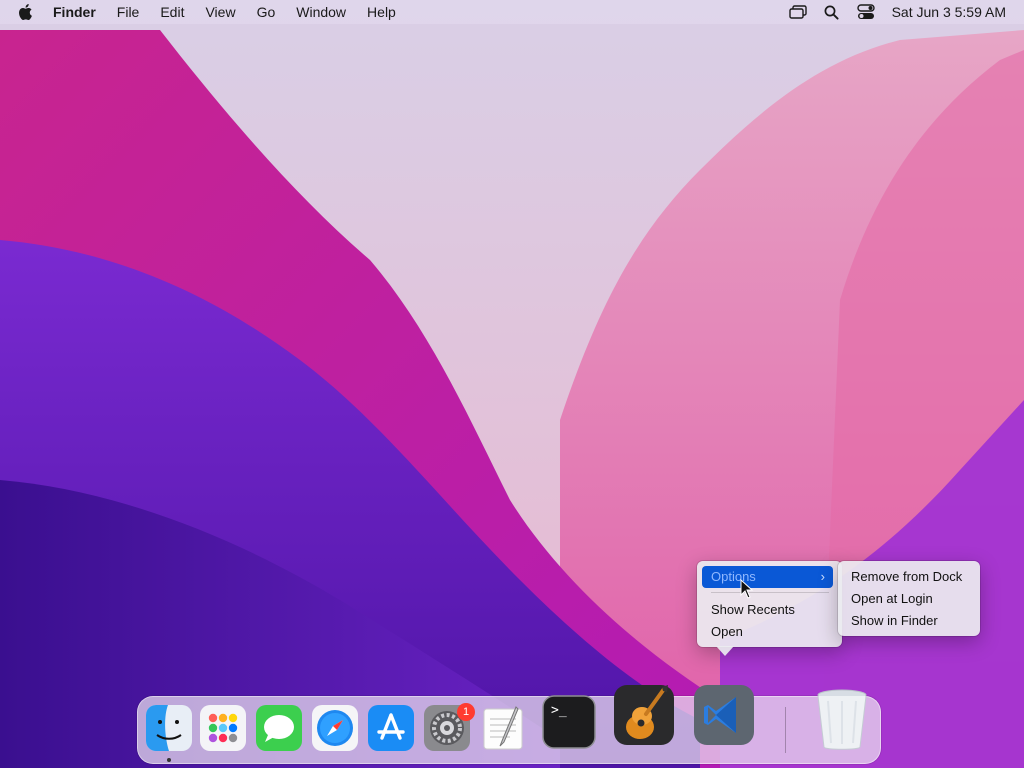 The image size is (1024, 768). I want to click on menu-bar-clock: Sat Jun 3 5:59 AM, so click(949, 12).